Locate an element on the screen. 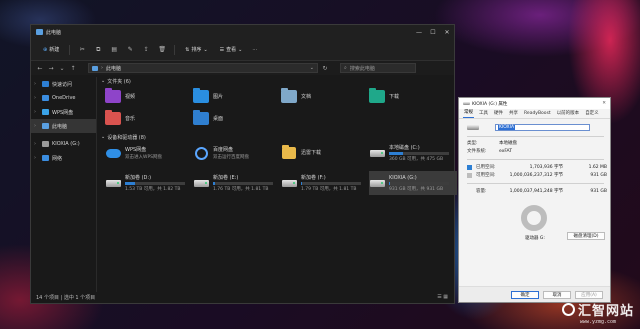 Image resolution: width=640 pixels, height=329 pixels. folders-section-header: ⌄ 文件夹 (6) is located at coordinates (277, 81).